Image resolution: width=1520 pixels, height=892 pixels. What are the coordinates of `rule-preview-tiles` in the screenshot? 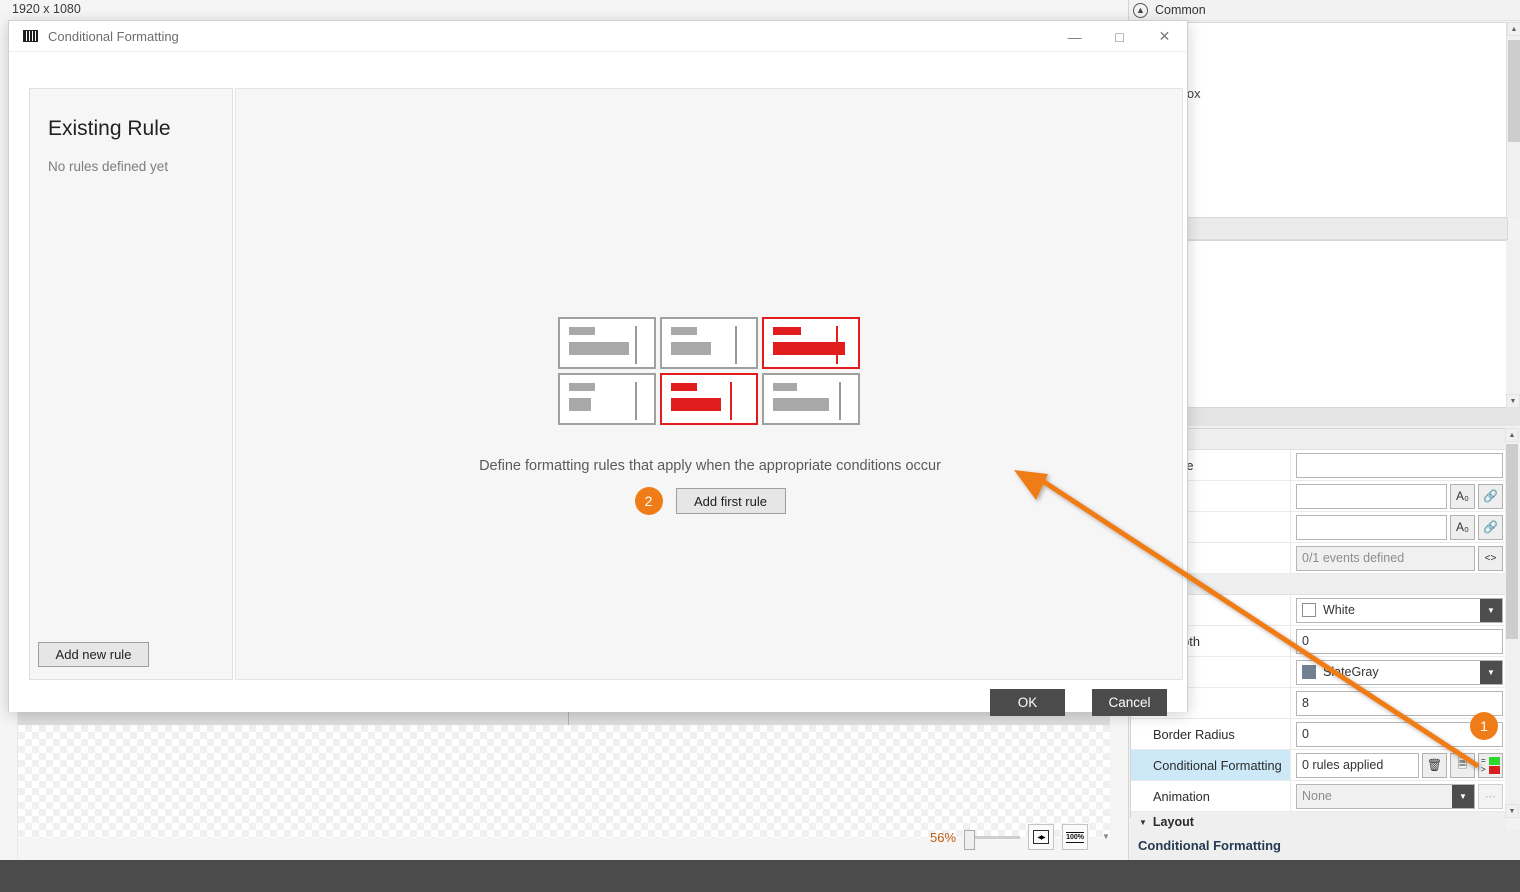 It's located at (709, 373).